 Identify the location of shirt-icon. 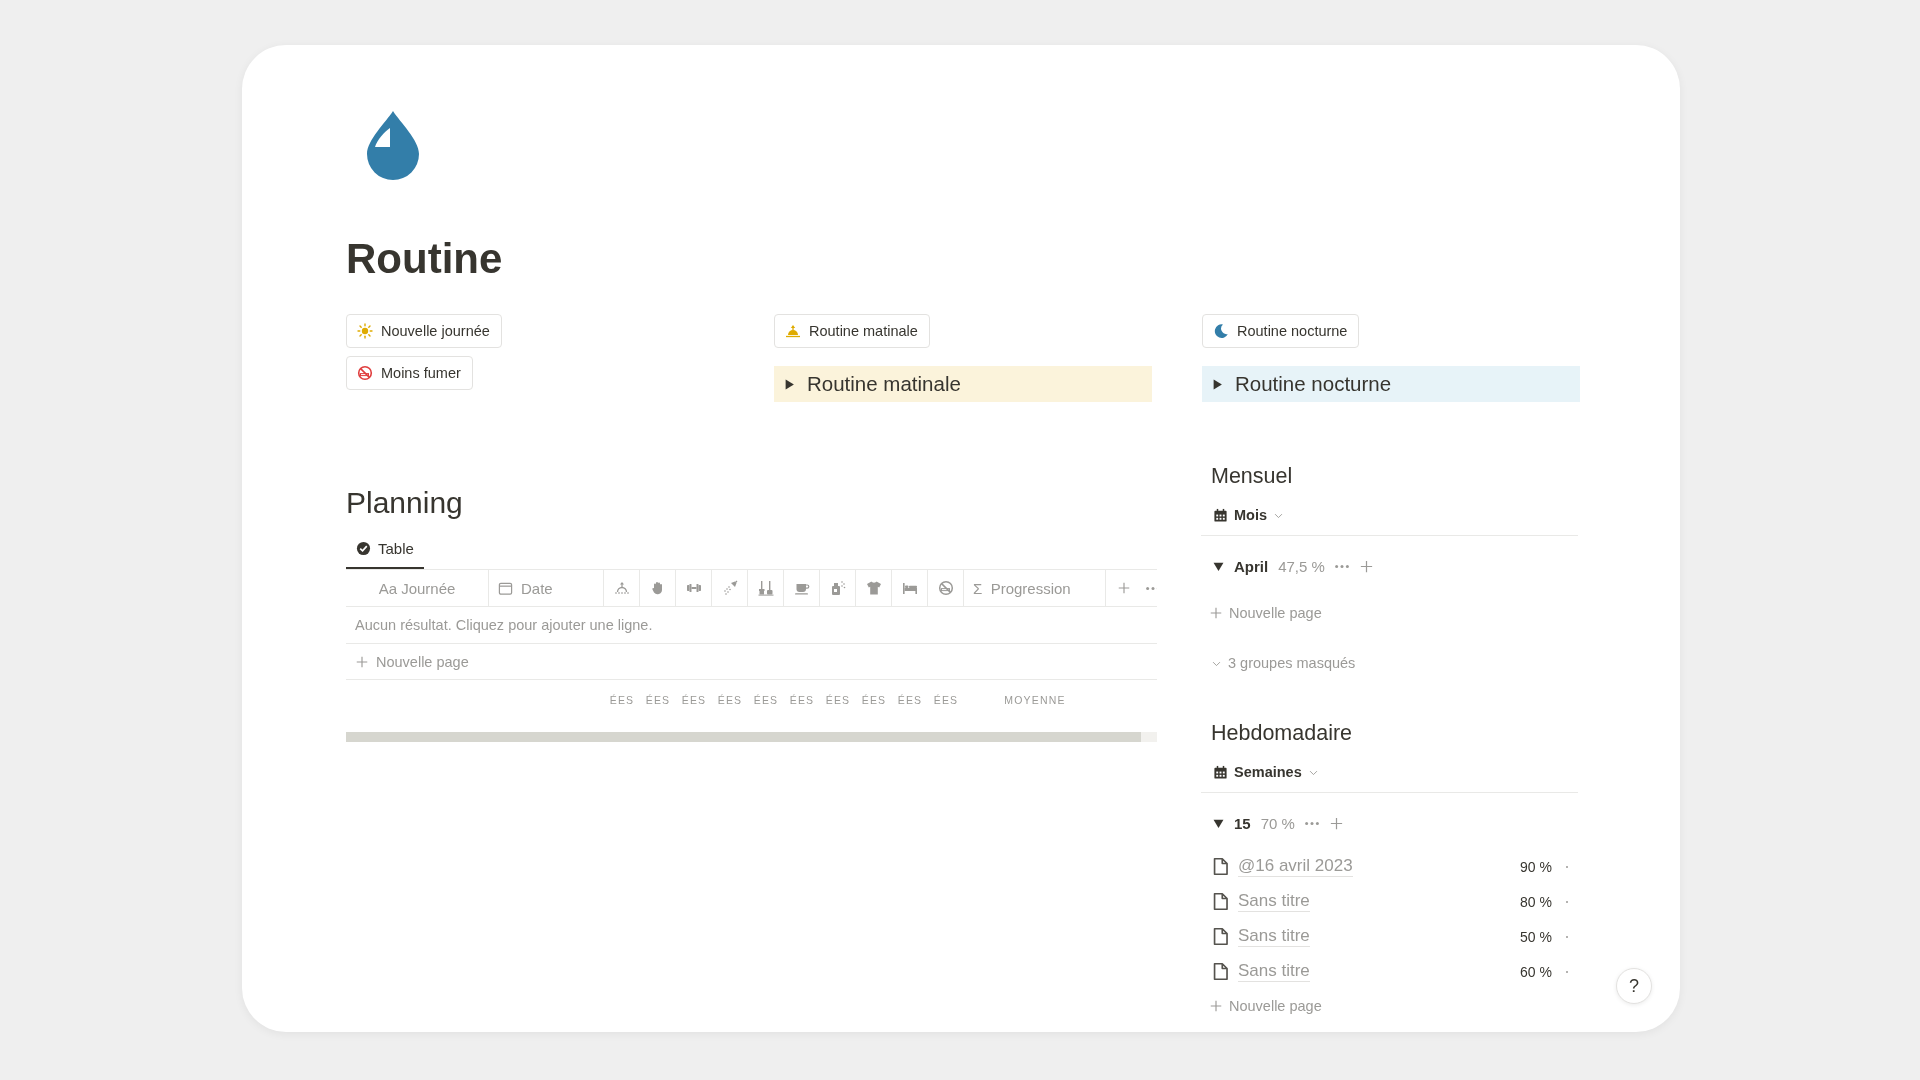
(873, 588).